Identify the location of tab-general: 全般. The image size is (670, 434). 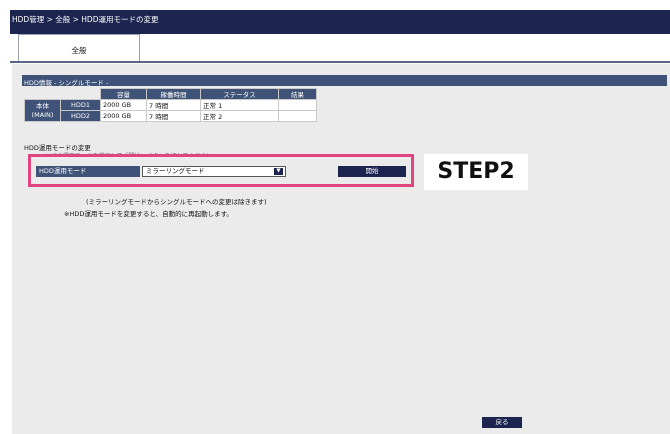
(79, 47).